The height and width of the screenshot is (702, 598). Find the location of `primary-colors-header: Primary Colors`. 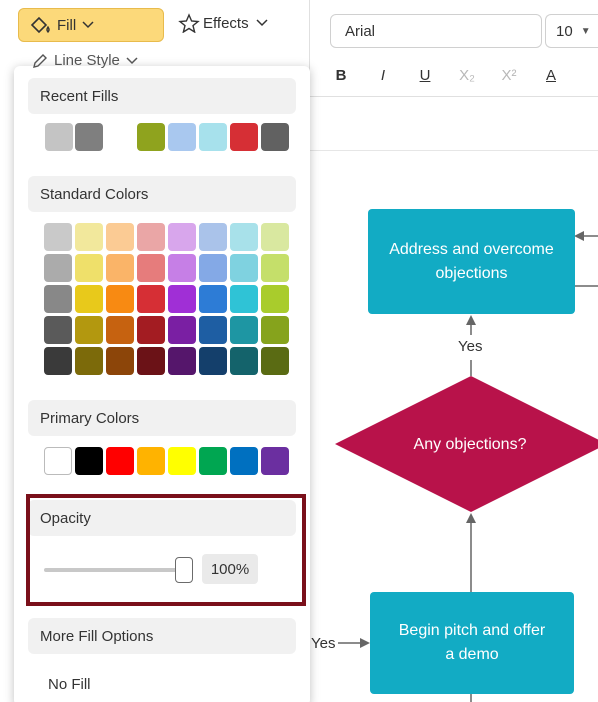

primary-colors-header: Primary Colors is located at coordinates (162, 418).